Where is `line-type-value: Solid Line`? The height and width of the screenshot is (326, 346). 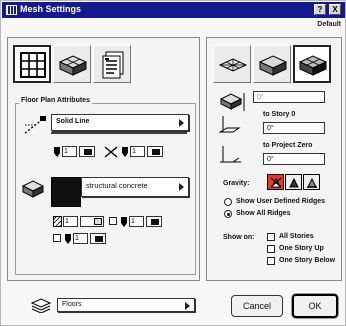
line-type-value: Solid Line is located at coordinates (73, 121).